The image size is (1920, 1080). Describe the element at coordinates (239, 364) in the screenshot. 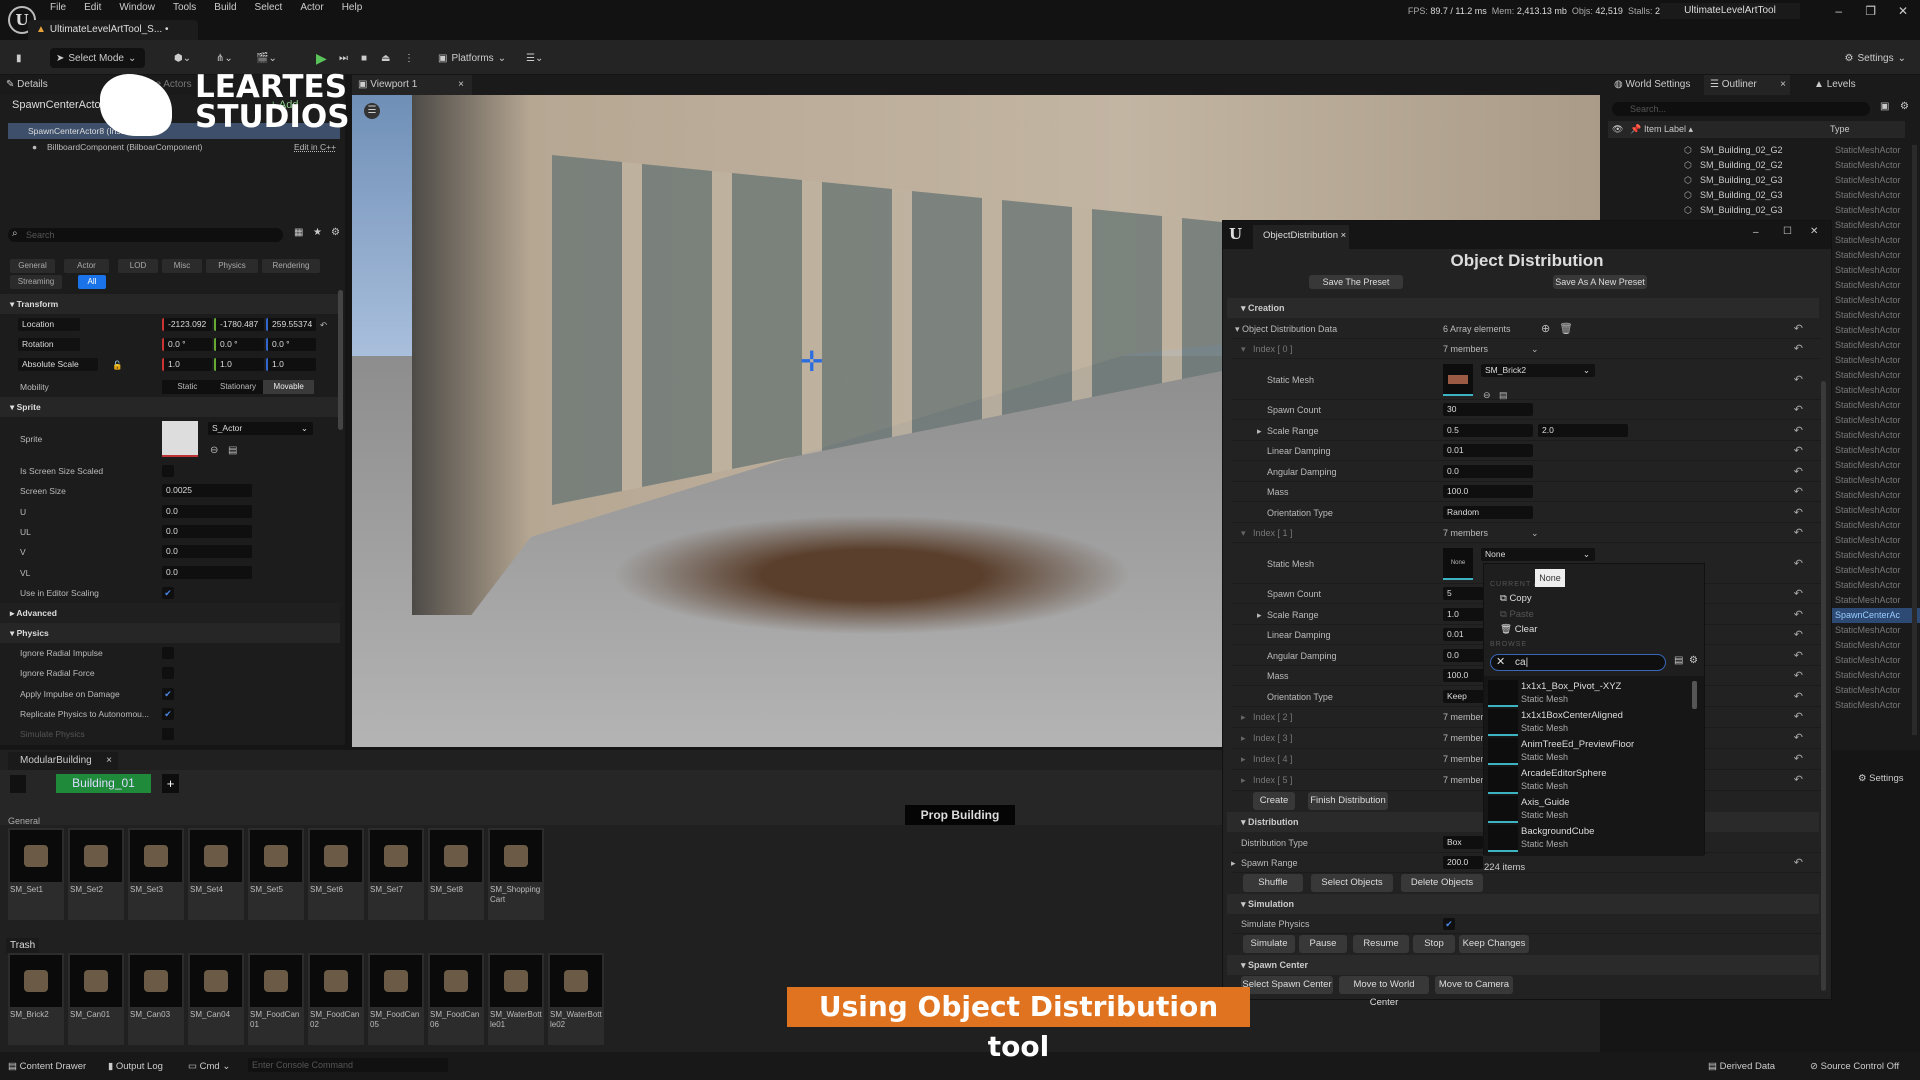

I see `scale-y-field: 1.0` at that location.